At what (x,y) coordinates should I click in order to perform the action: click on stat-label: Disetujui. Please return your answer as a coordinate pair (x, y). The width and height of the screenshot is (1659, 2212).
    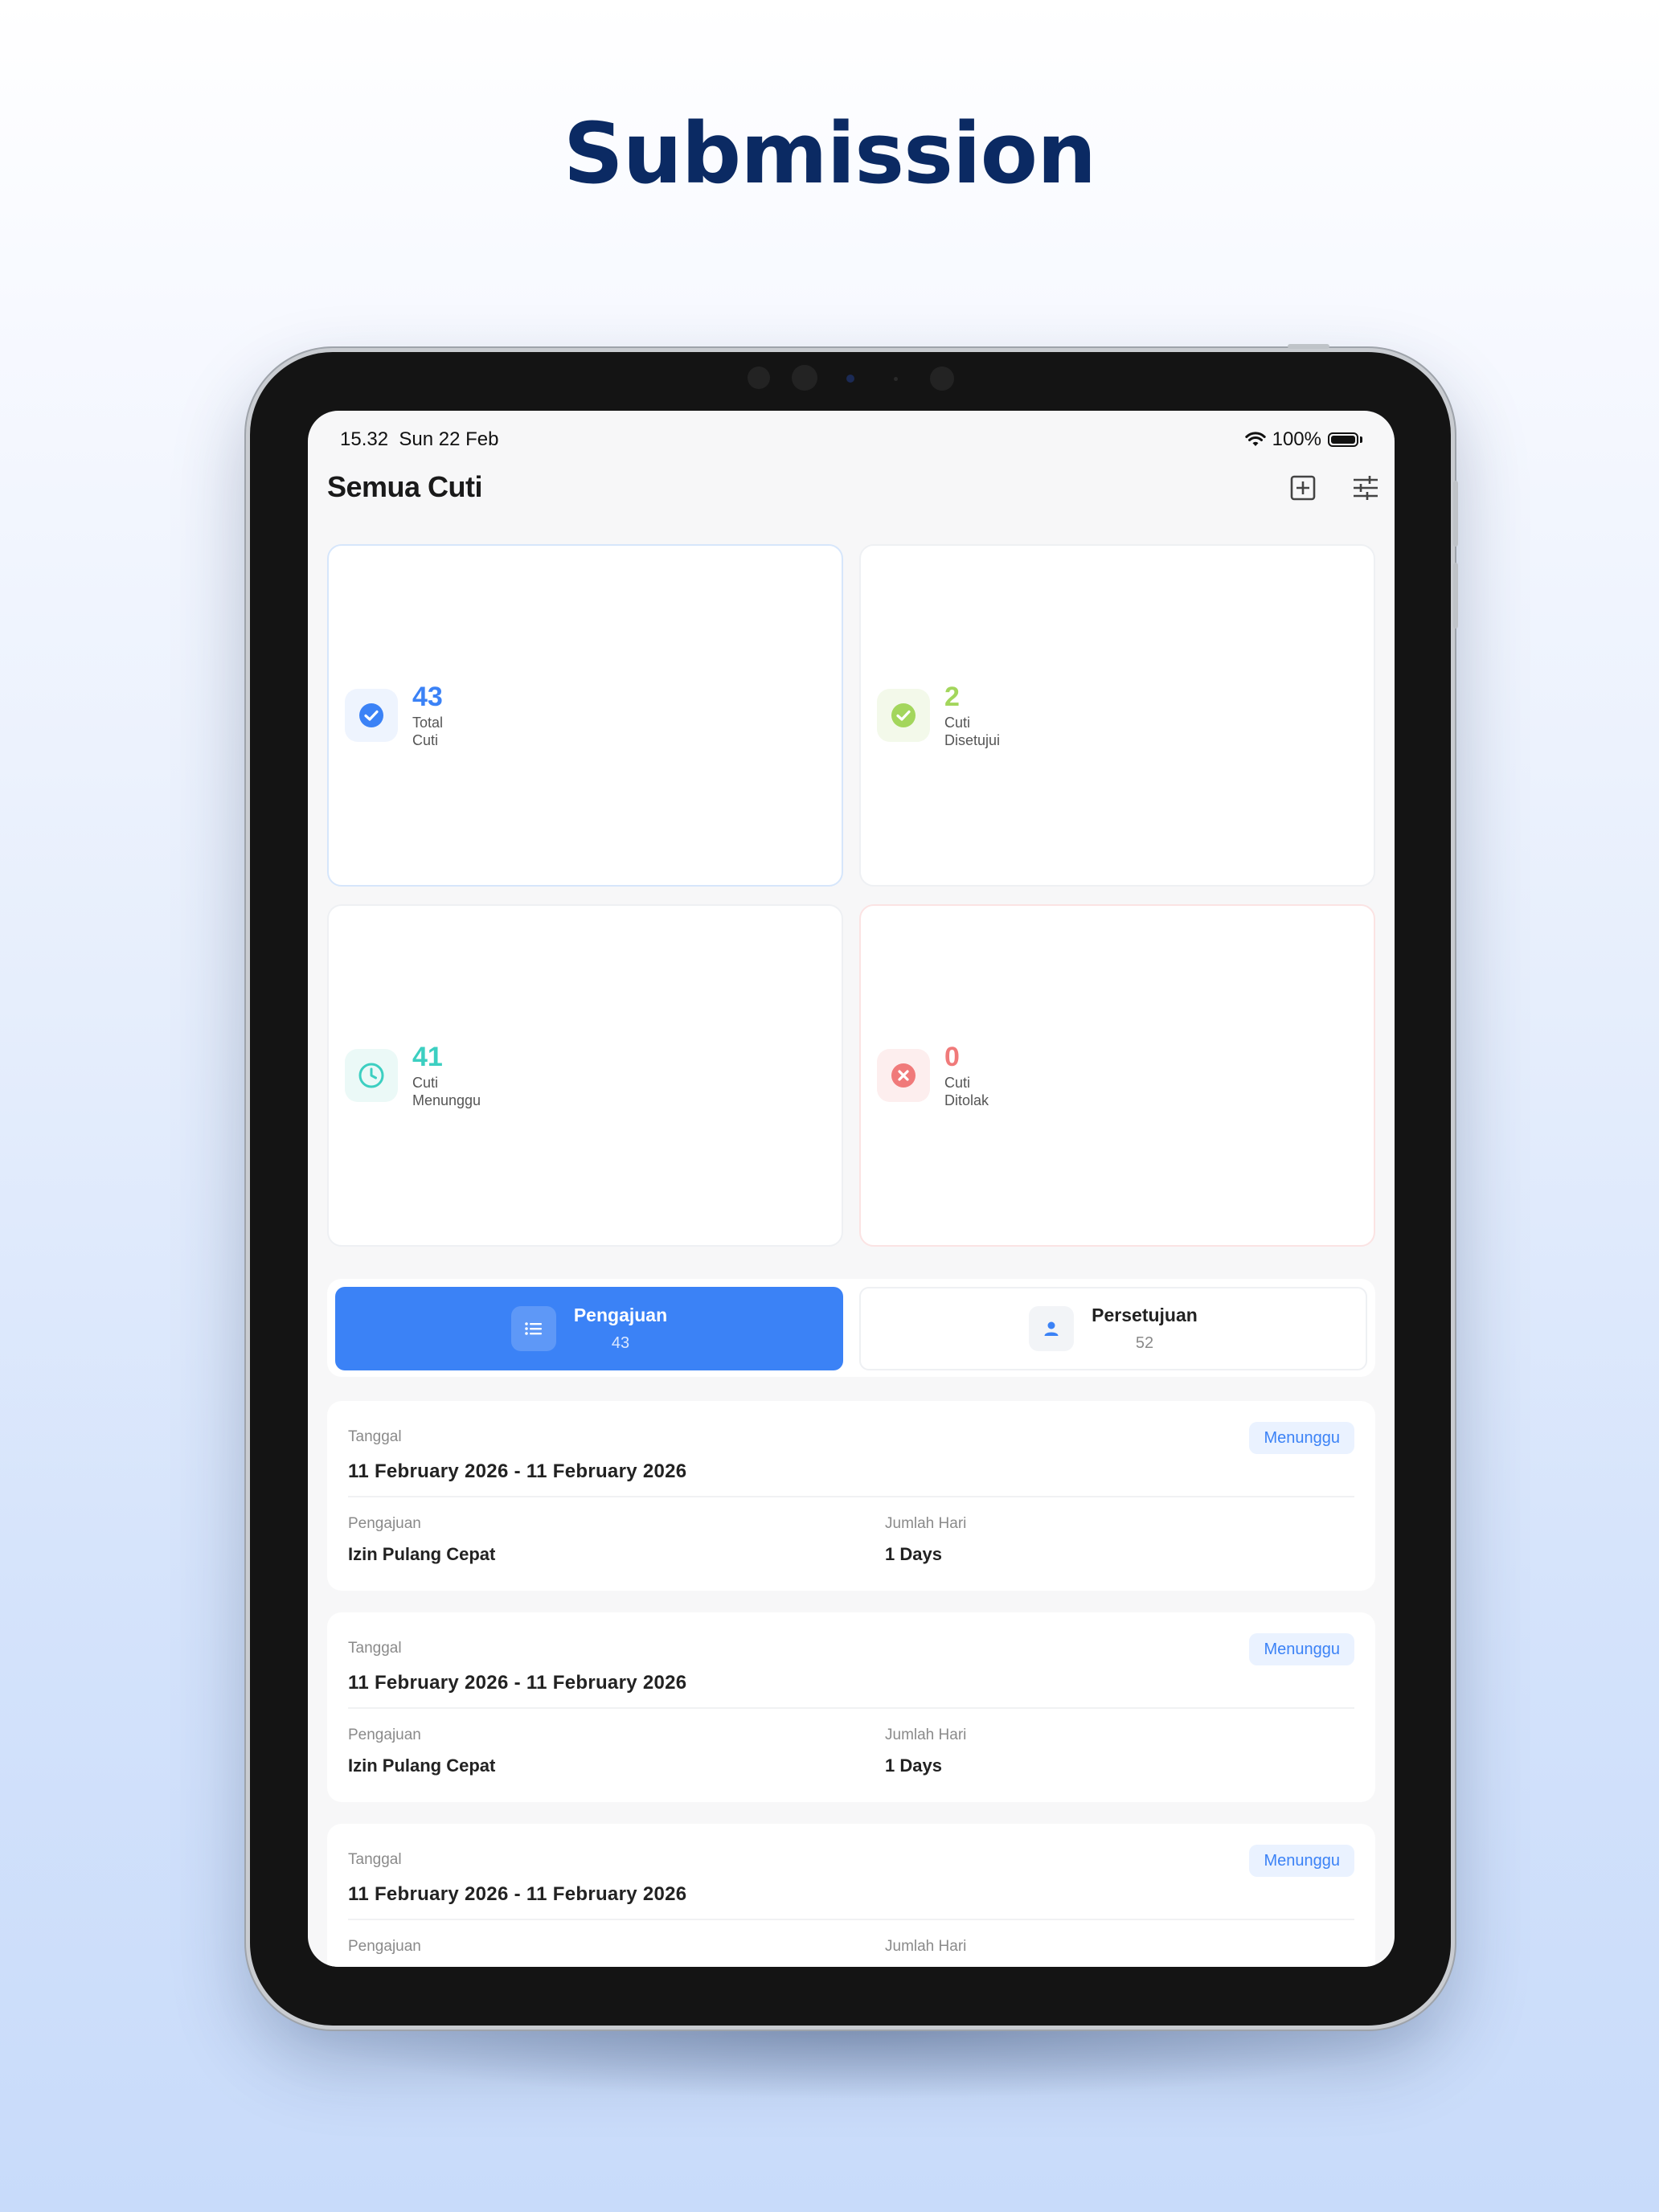
    Looking at the image, I should click on (972, 740).